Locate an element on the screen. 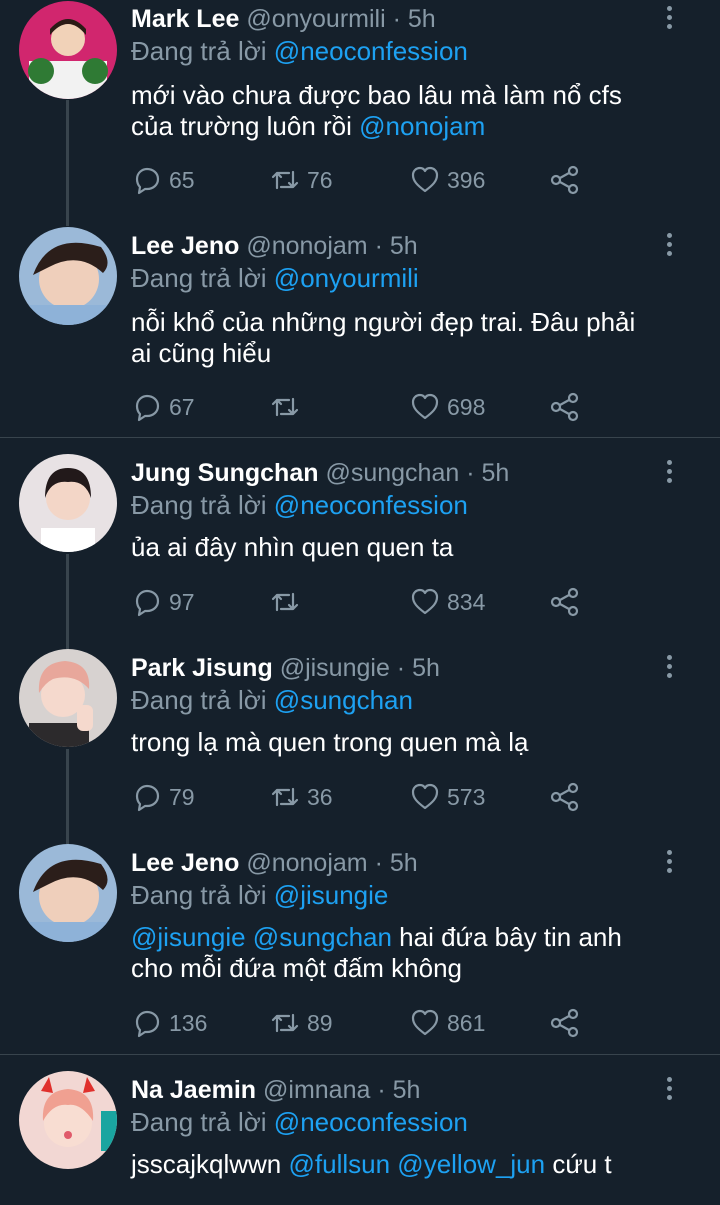 The width and height of the screenshot is (720, 1205). like-button: 834 is located at coordinates (447, 602).